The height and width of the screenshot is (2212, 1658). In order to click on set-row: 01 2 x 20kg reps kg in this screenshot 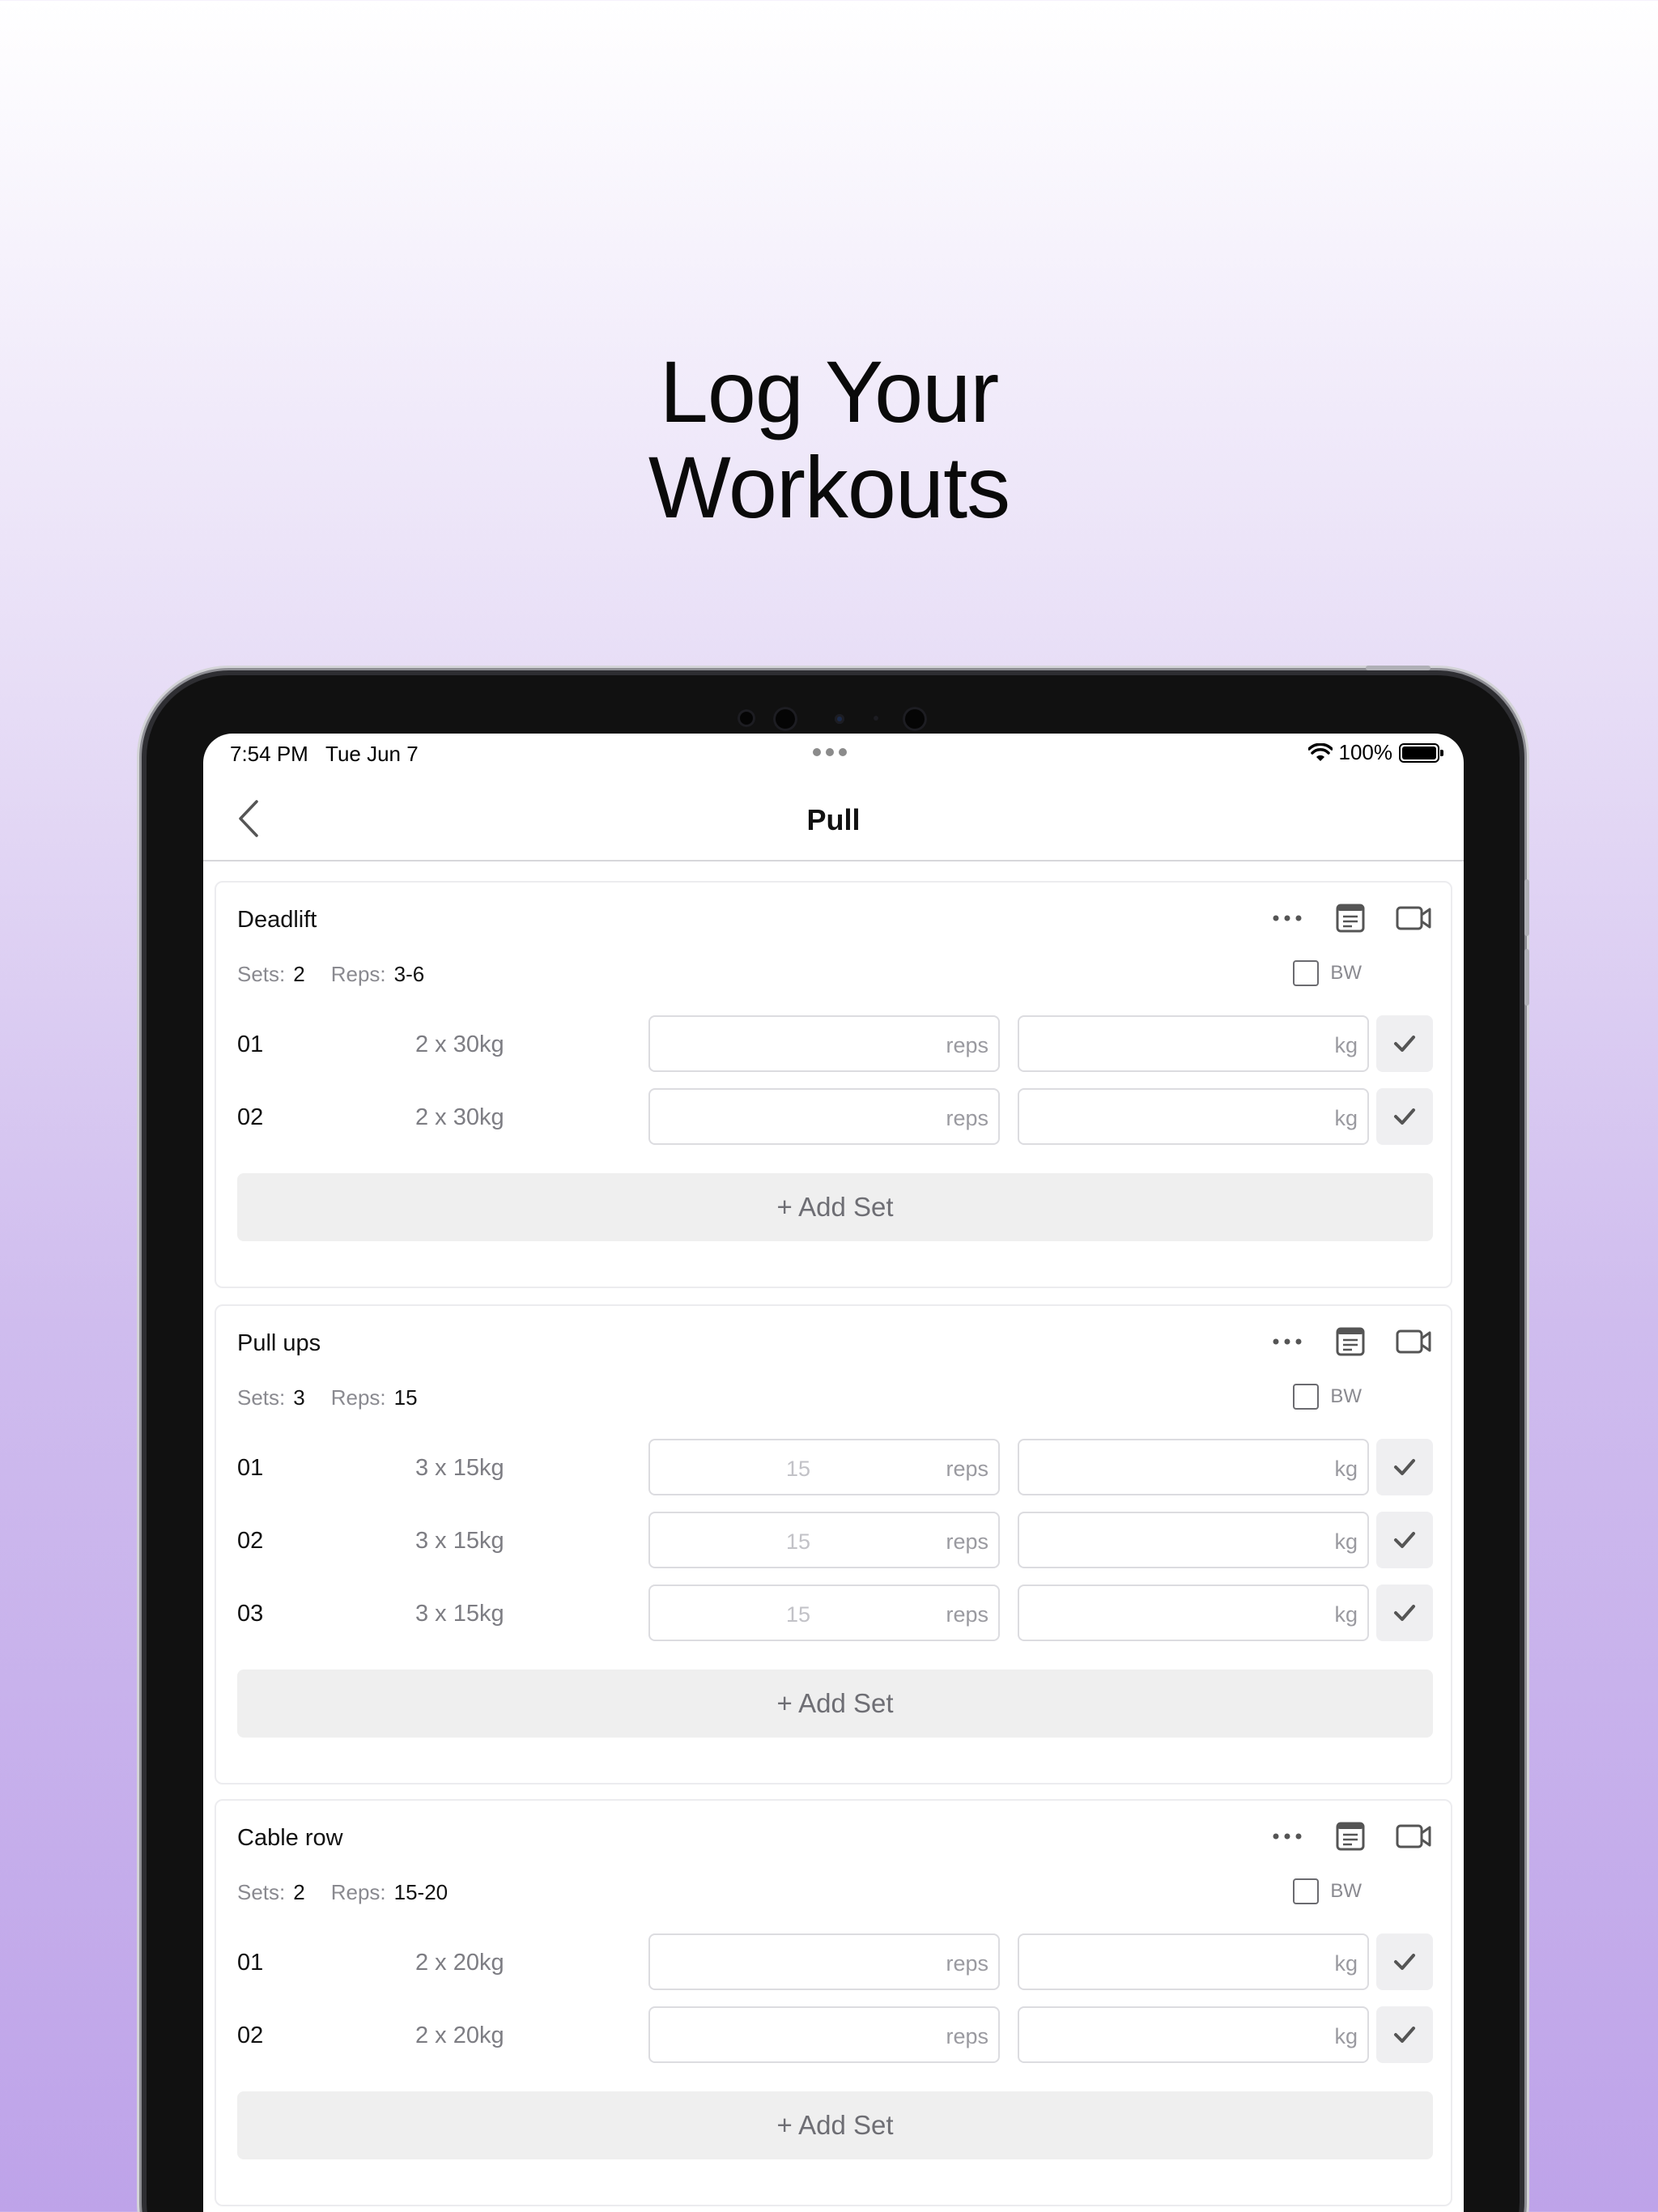, I will do `click(835, 1962)`.